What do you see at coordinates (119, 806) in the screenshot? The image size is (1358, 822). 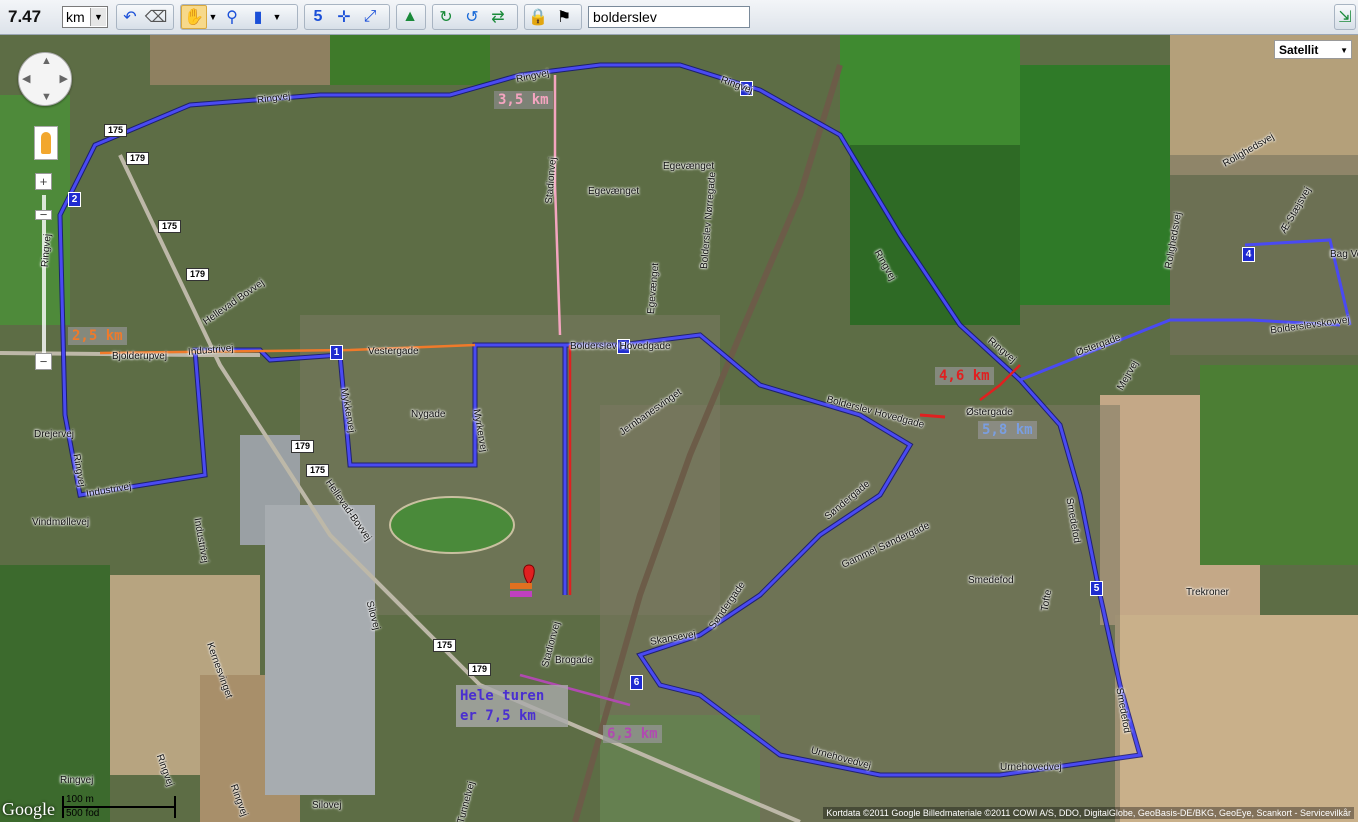 I see `scale-bar: 100 m 500 fod` at bounding box center [119, 806].